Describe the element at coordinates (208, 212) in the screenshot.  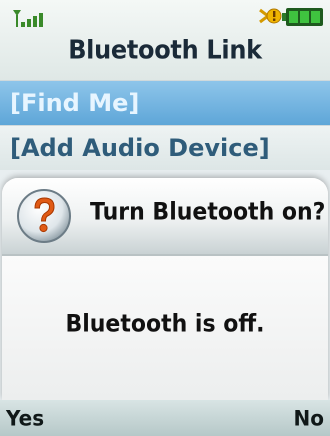
I see `dialog-title: Turn Bluetooth on?` at that location.